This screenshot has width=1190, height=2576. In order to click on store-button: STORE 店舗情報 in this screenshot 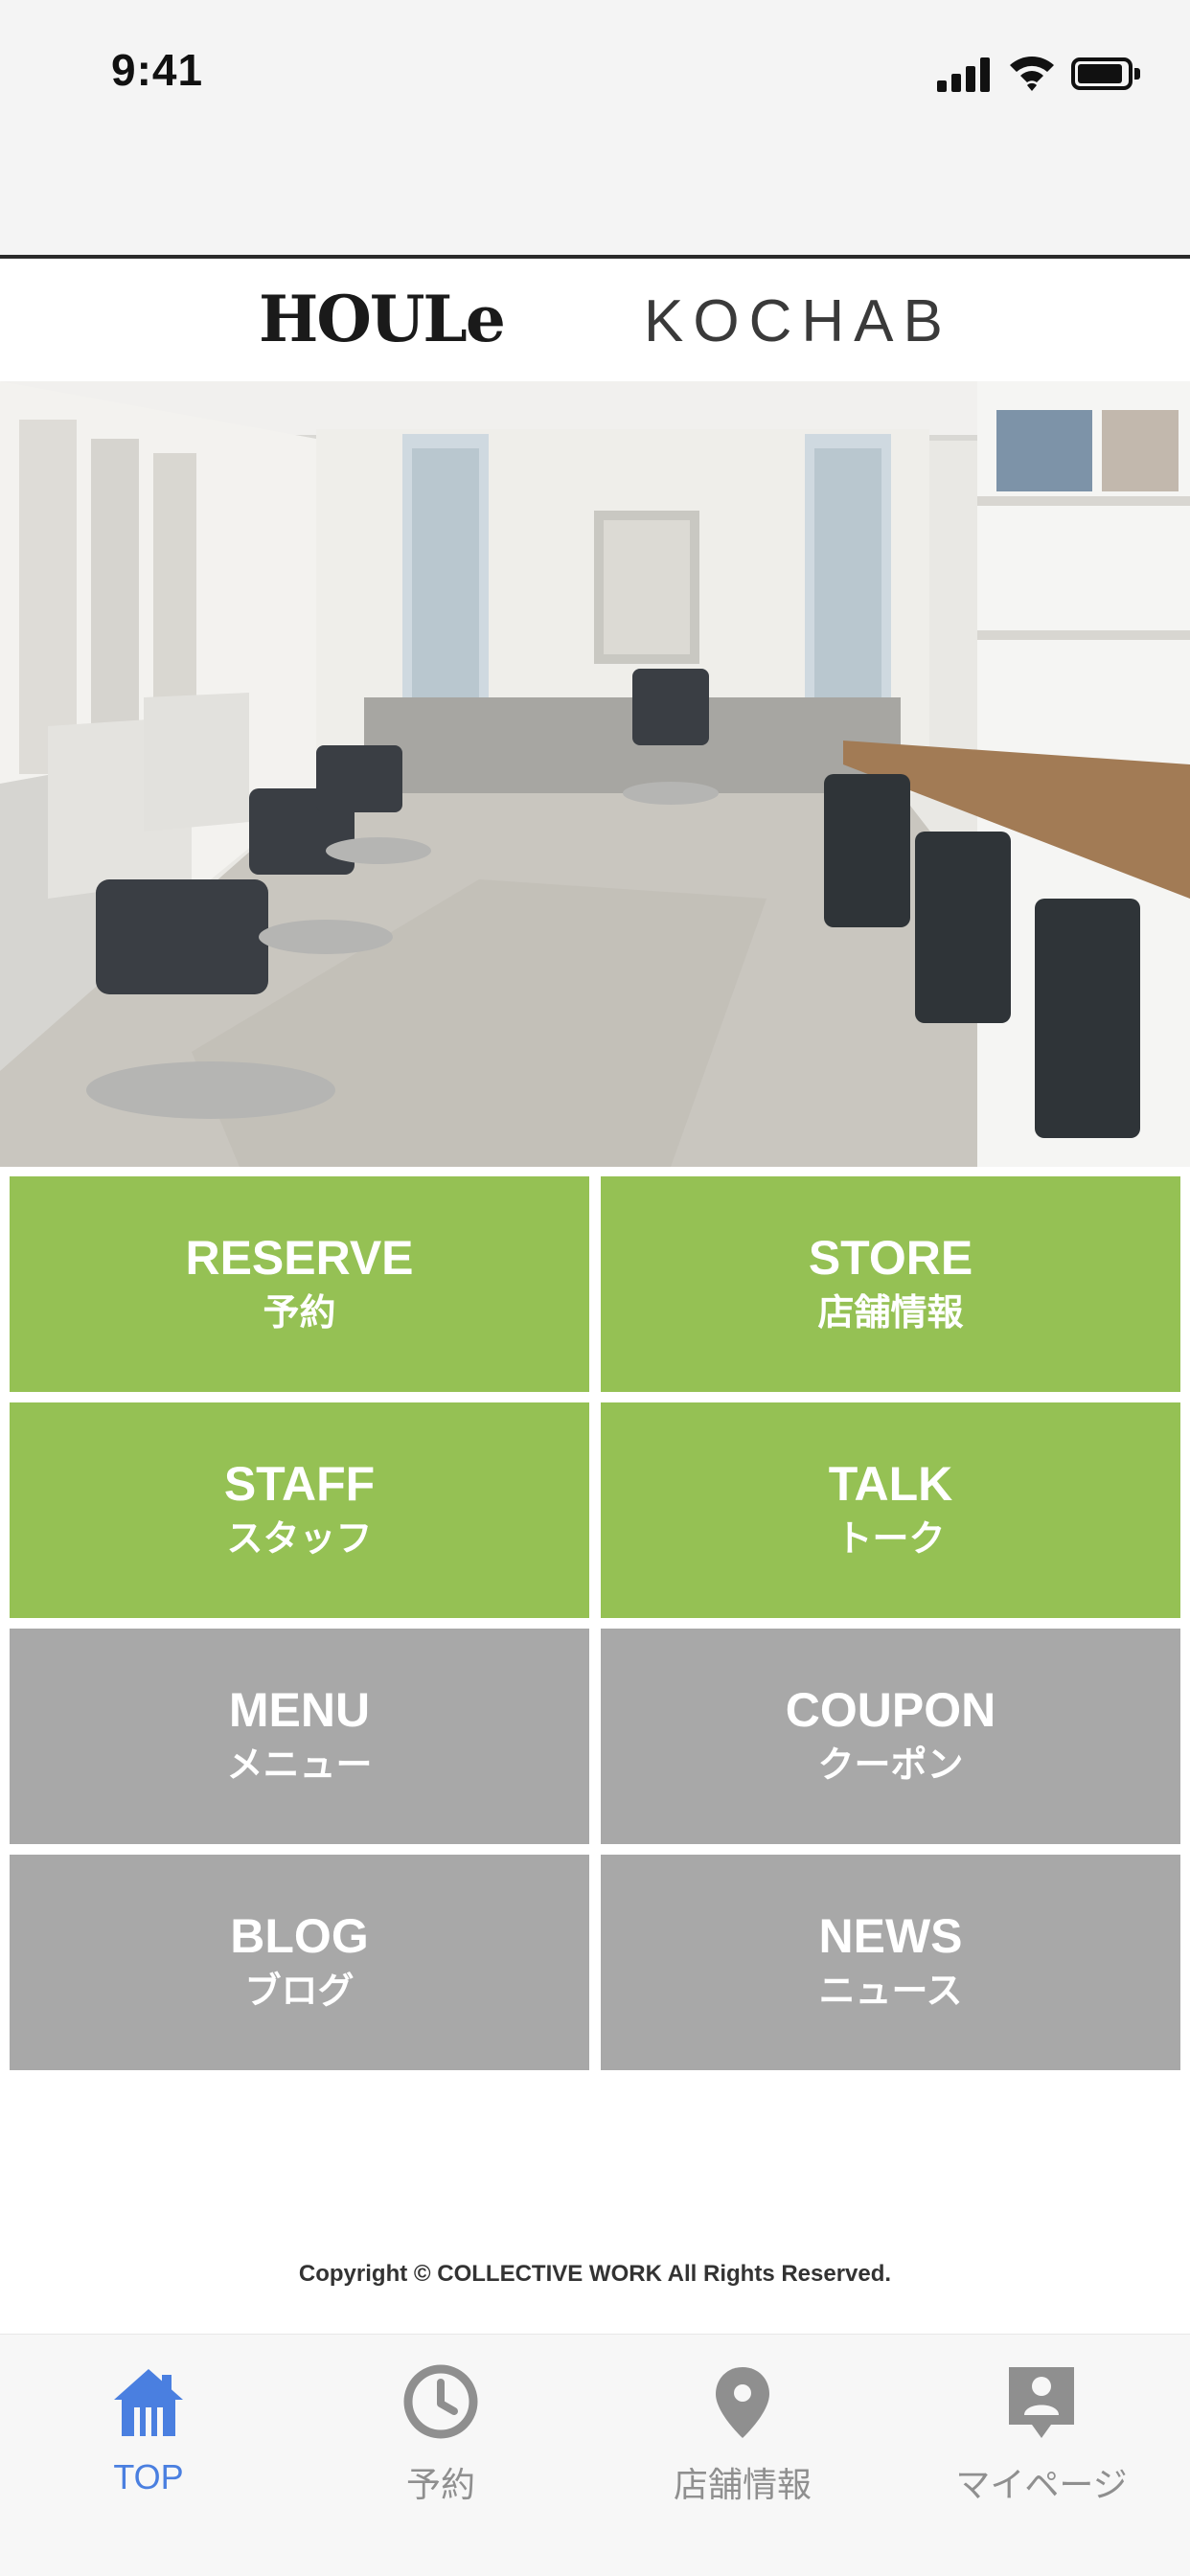, I will do `click(890, 1284)`.